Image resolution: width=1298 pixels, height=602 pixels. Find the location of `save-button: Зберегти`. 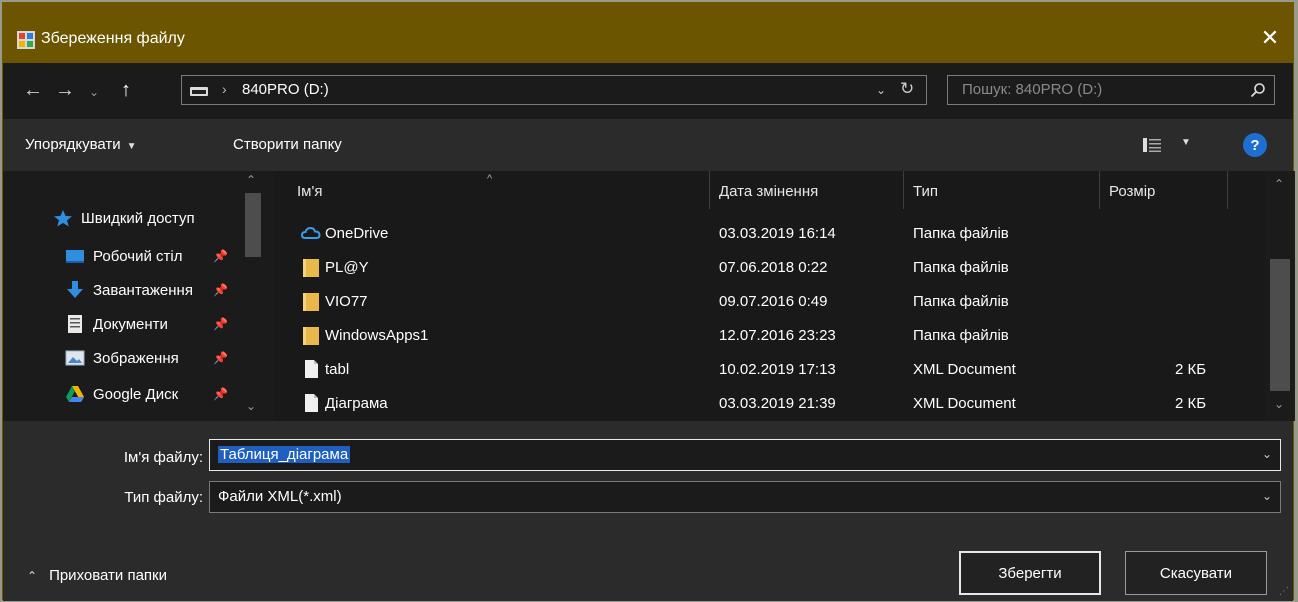

save-button: Зберегти is located at coordinates (1030, 573).